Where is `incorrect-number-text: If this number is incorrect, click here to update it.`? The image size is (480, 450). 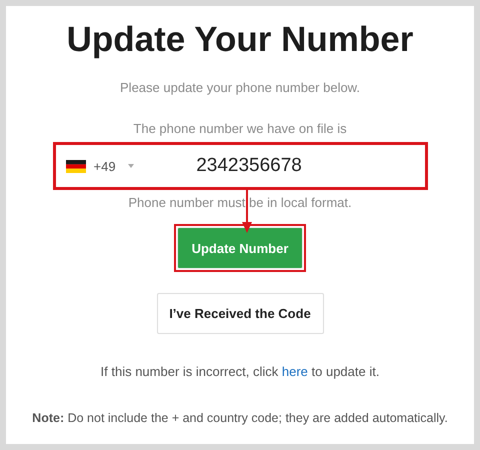 incorrect-number-text: If this number is incorrect, click here to update it. is located at coordinates (240, 371).